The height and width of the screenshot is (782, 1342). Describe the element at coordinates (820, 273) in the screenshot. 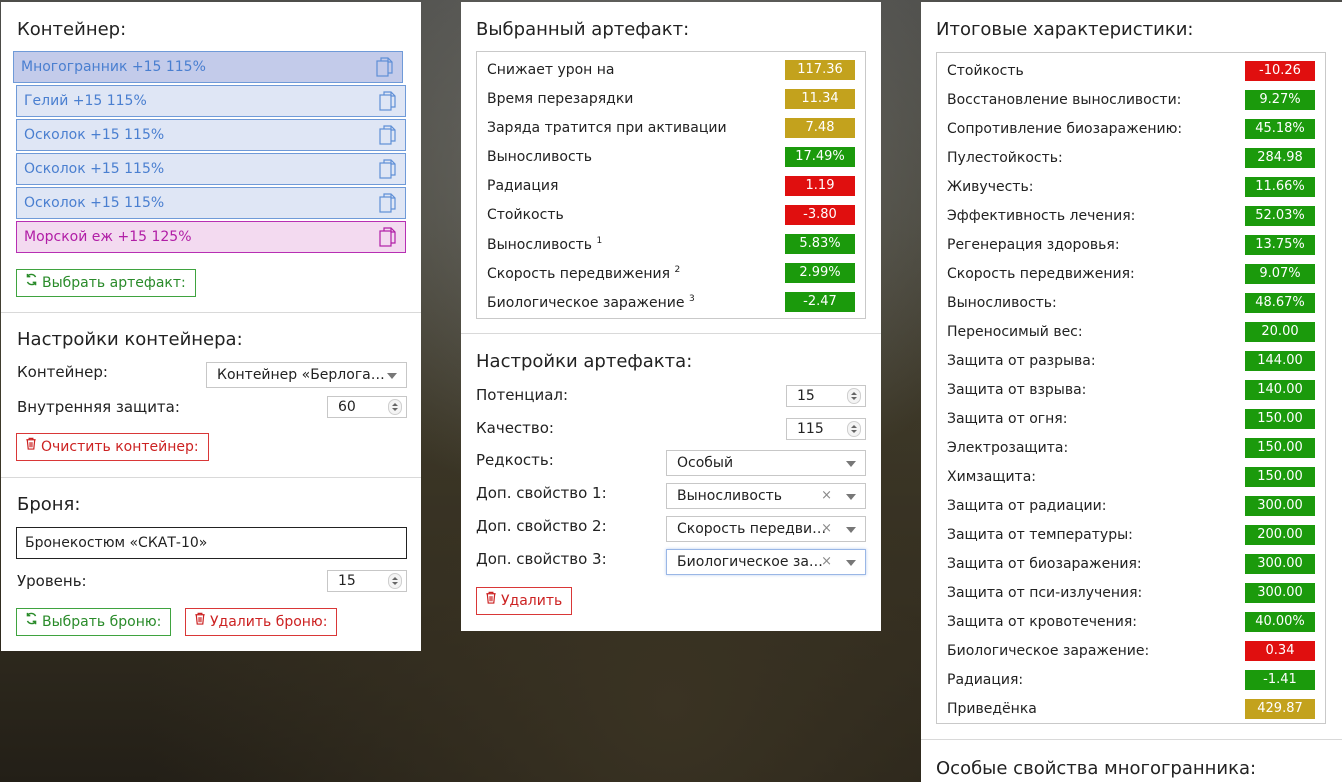

I see `stat-value-badge: 2.99%` at that location.